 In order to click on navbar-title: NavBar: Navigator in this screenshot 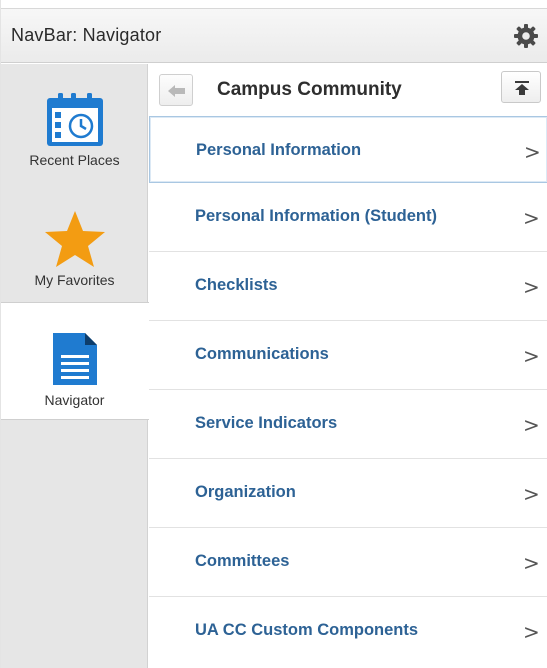, I will do `click(86, 35)`.